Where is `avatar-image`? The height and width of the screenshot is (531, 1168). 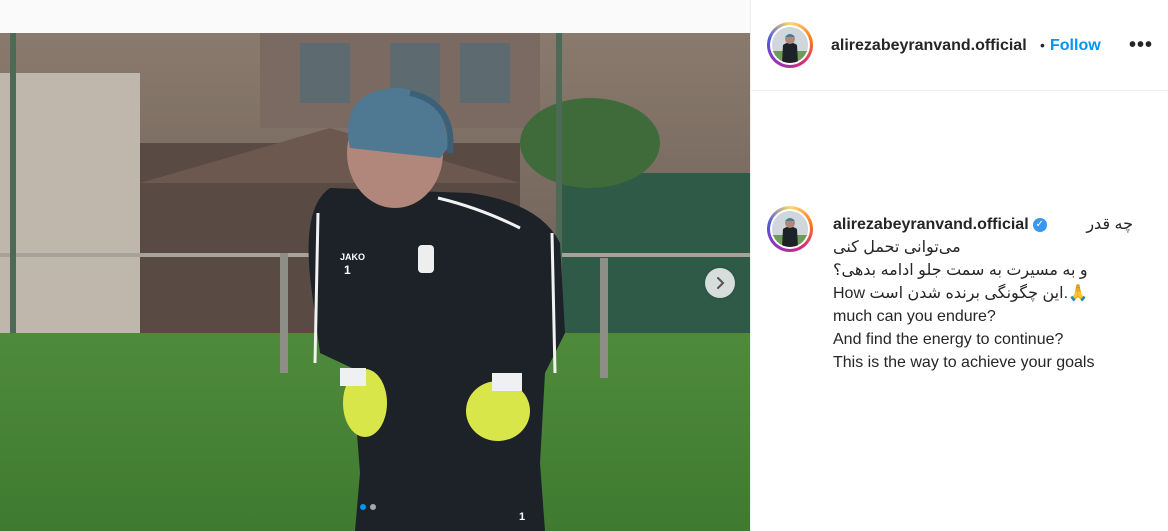
avatar-image is located at coordinates (790, 45).